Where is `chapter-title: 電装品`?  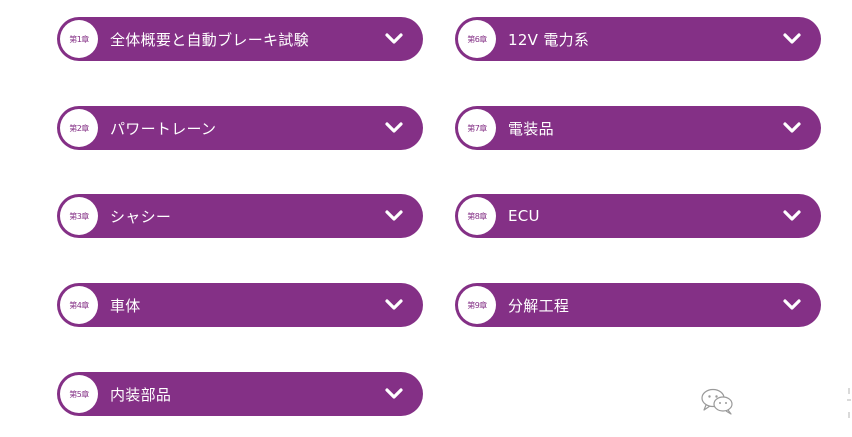 chapter-title: 電装品 is located at coordinates (531, 128).